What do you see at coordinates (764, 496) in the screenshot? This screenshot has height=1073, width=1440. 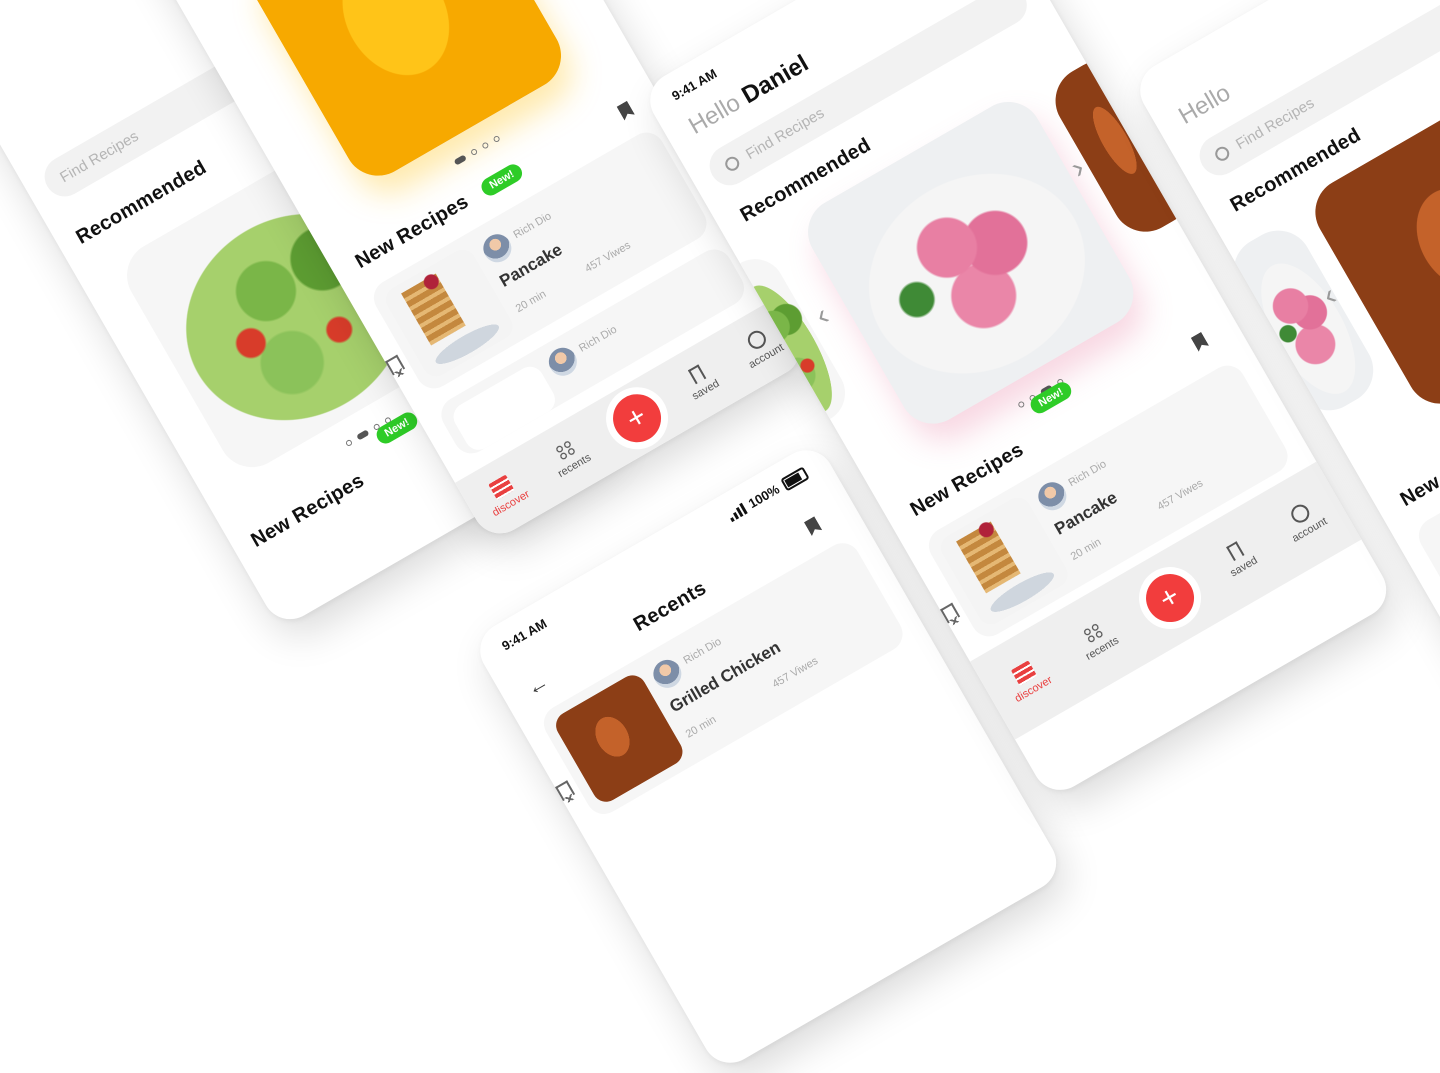 I see `battery-text: 100%` at bounding box center [764, 496].